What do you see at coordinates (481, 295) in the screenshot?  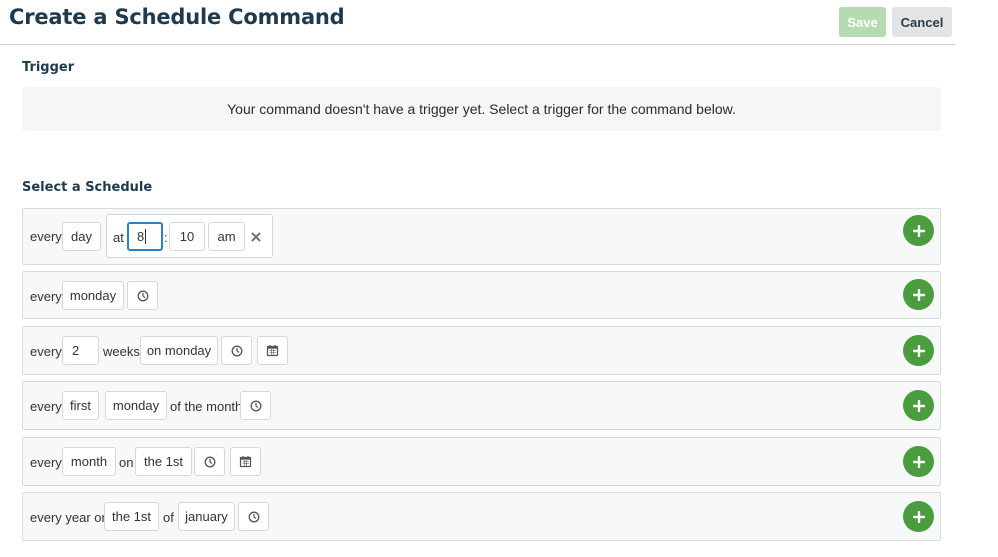 I see `schedule-row-weekly: every monday` at bounding box center [481, 295].